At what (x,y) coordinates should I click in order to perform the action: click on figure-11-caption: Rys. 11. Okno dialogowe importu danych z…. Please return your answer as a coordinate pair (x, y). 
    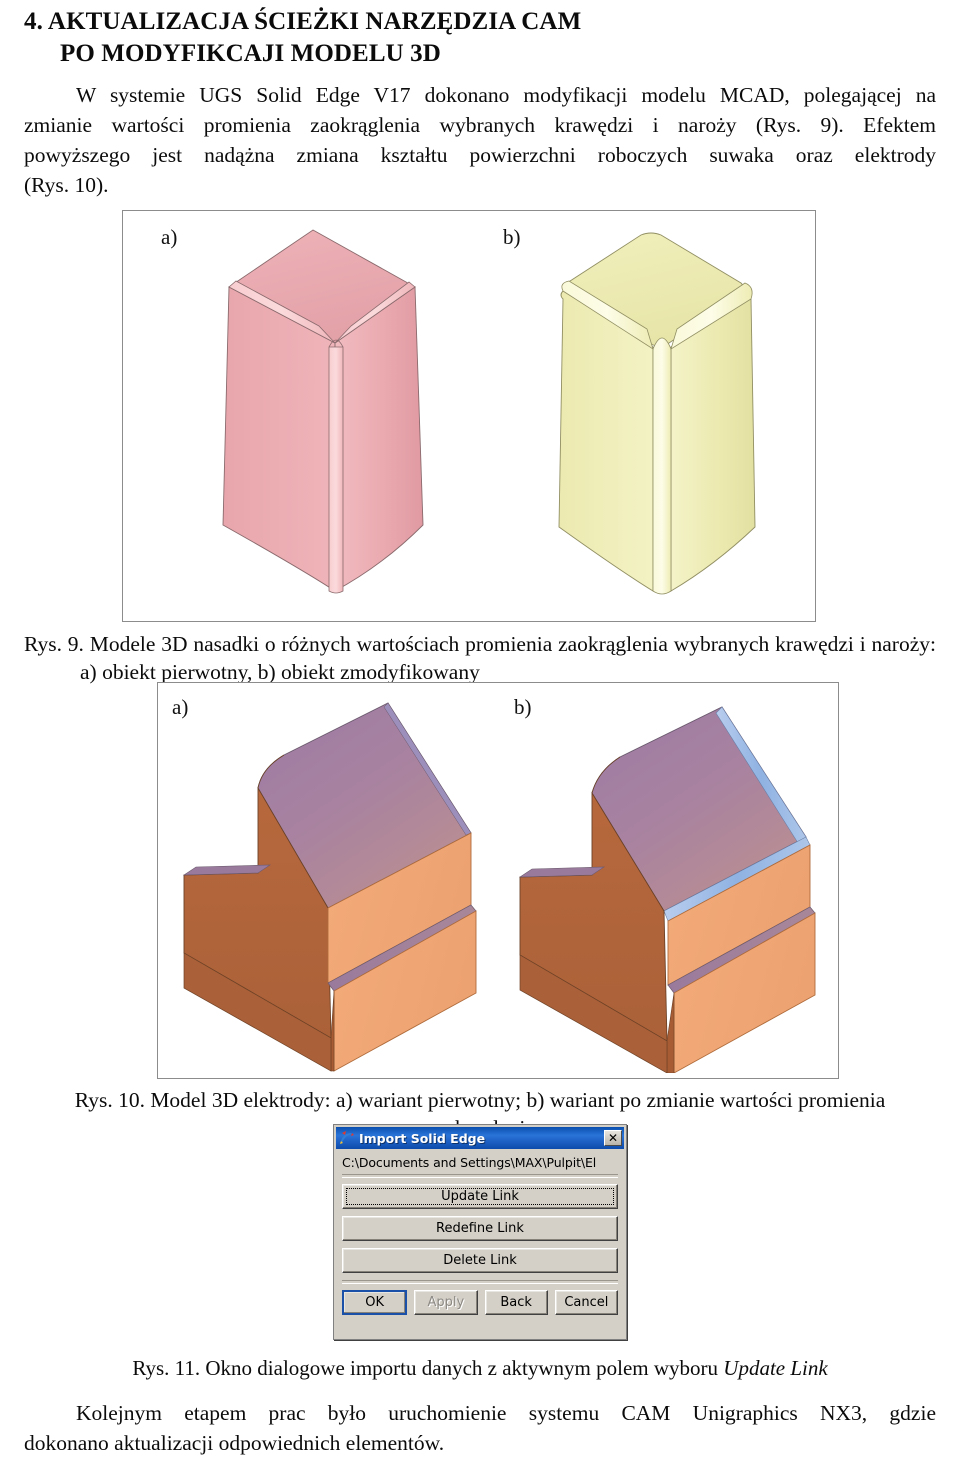
    Looking at the image, I should click on (480, 1368).